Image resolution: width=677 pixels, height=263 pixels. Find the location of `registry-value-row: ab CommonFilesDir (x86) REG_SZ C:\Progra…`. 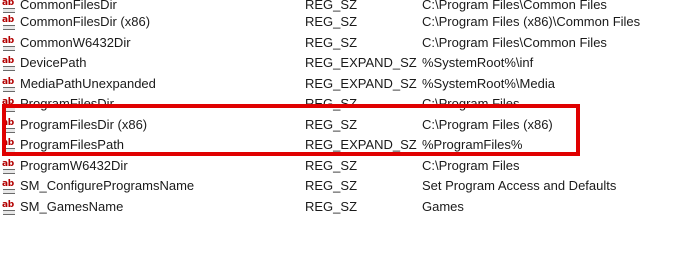

registry-value-row: ab CommonFilesDir (x86) REG_SZ C:\Progra… is located at coordinates (338, 22).